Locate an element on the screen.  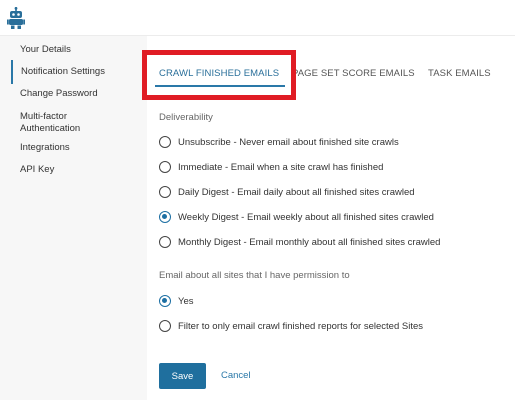
radio-option-yes: Yes is located at coordinates (176, 301).